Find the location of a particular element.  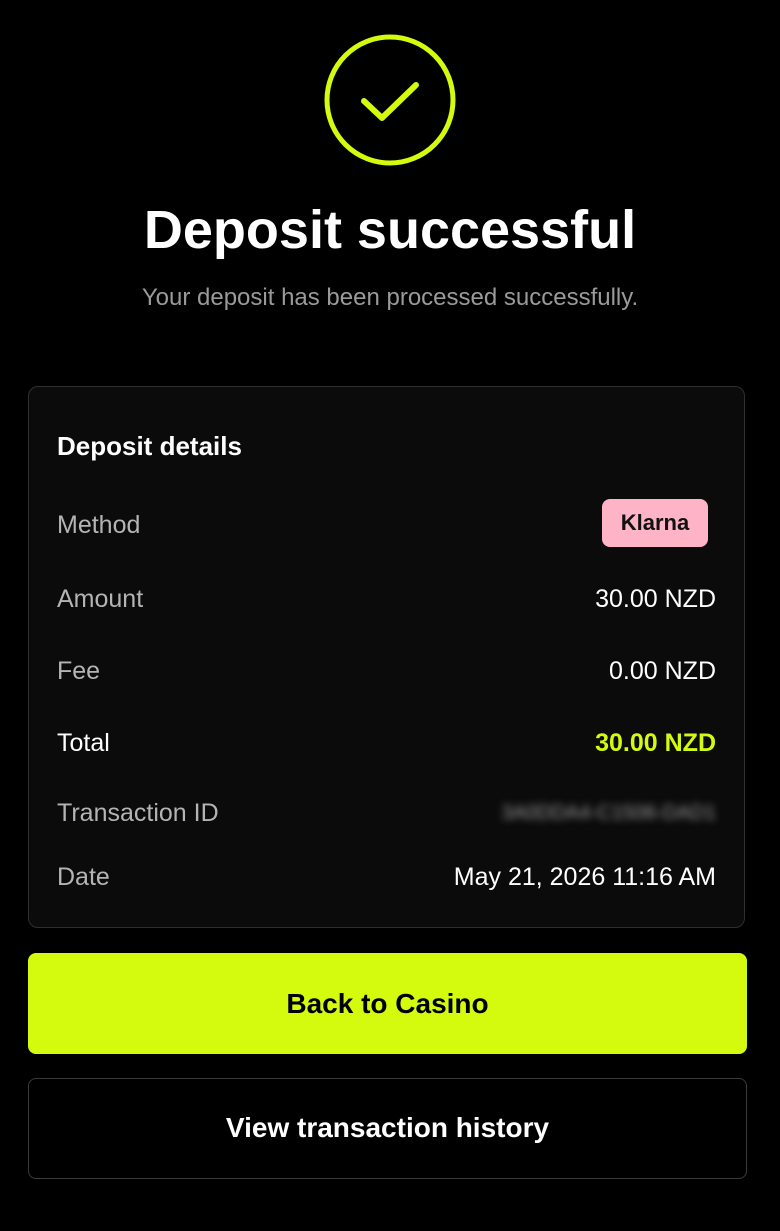

date-row: Date May 21, 2026 11:16 AM is located at coordinates (386, 877).